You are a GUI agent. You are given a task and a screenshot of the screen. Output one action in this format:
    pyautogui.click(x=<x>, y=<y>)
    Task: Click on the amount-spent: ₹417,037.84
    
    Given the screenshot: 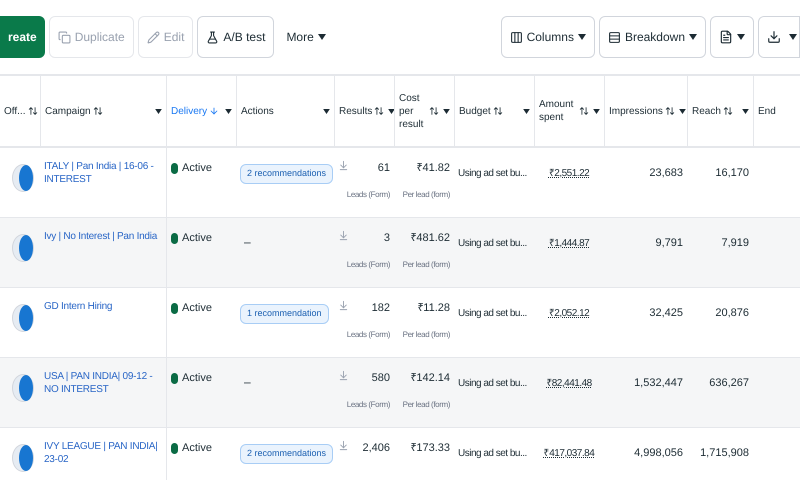 What is the action you would take?
    pyautogui.click(x=569, y=453)
    